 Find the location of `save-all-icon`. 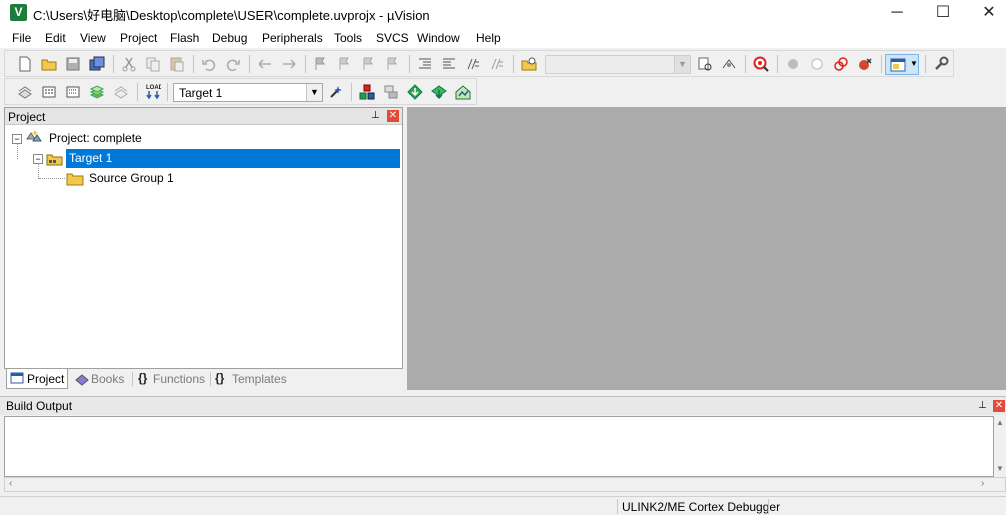

save-all-icon is located at coordinates (97, 64).